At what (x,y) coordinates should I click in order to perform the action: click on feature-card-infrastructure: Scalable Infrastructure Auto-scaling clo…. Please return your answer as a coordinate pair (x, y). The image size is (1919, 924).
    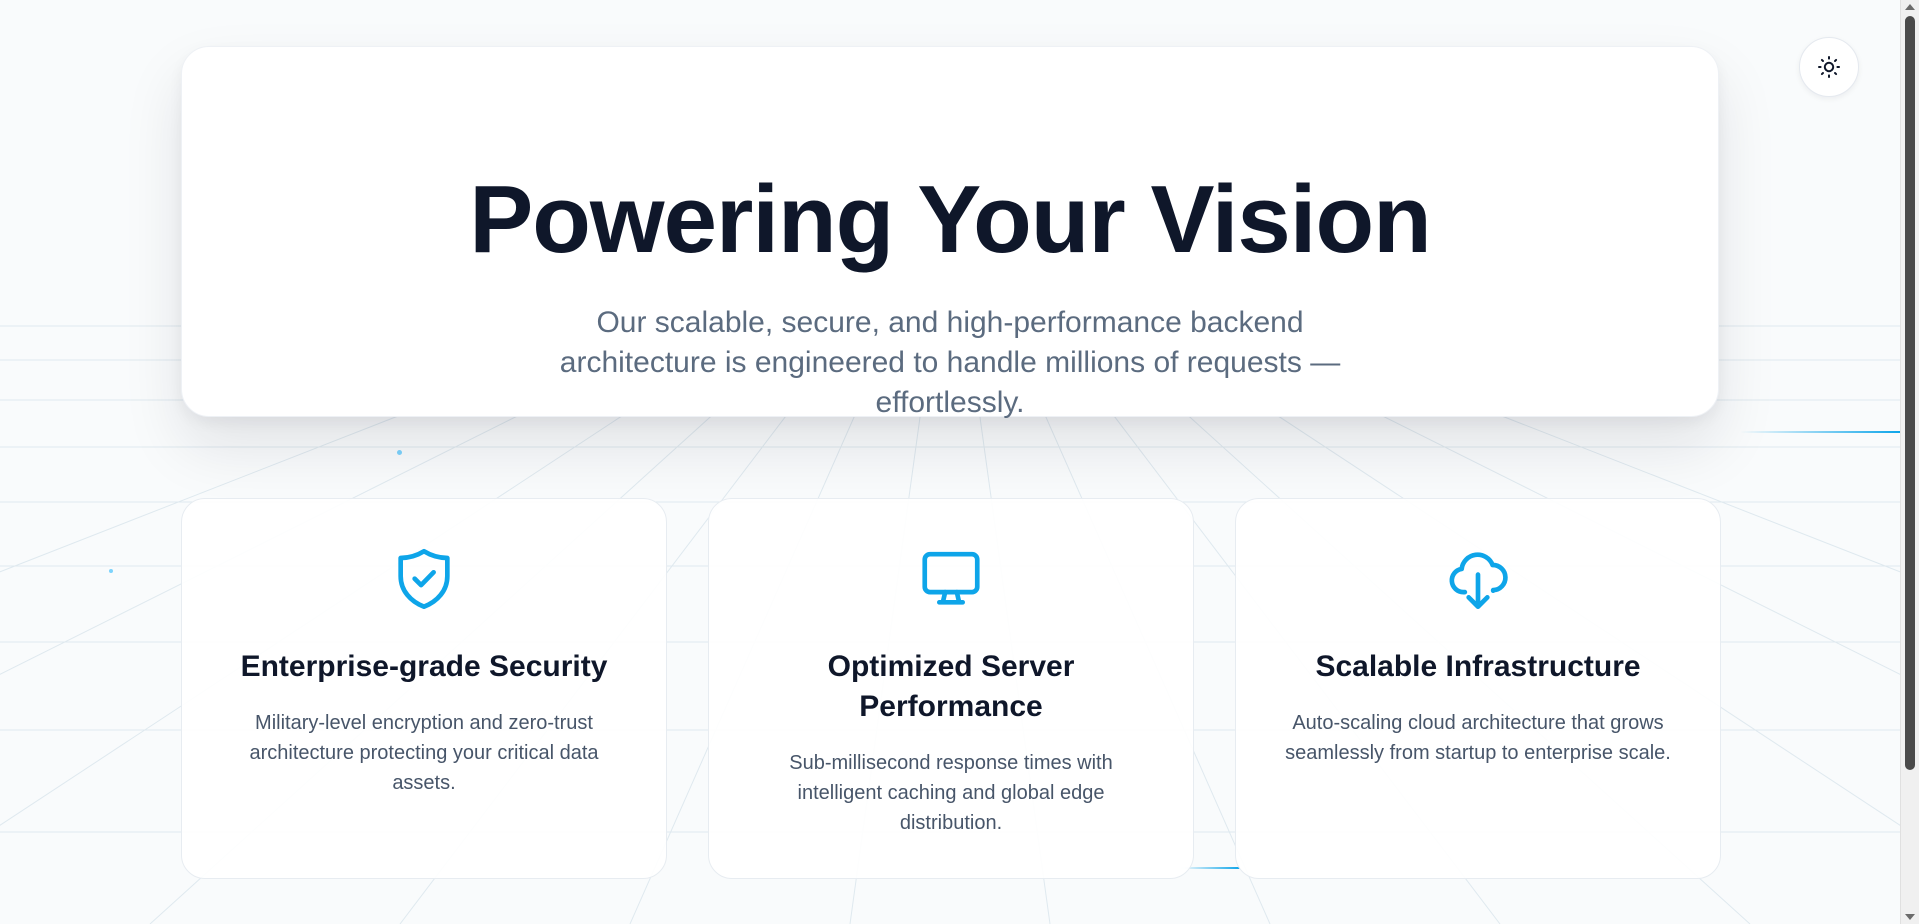
    Looking at the image, I should click on (1478, 688).